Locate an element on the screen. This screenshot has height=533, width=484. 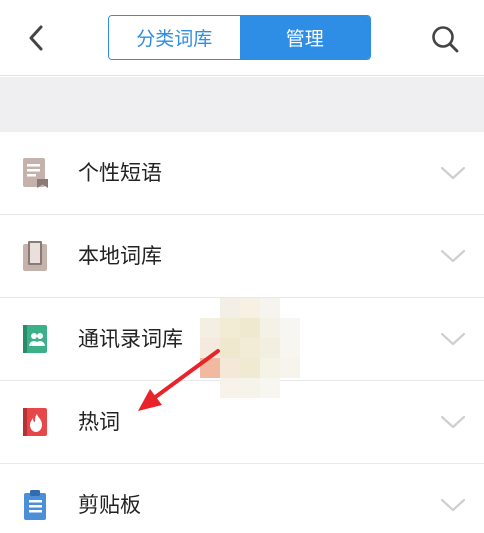
back-button is located at coordinates (36, 38).